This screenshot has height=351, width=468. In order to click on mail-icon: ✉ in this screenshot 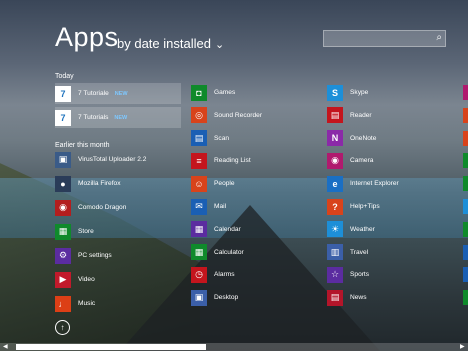, I will do `click(199, 206)`.